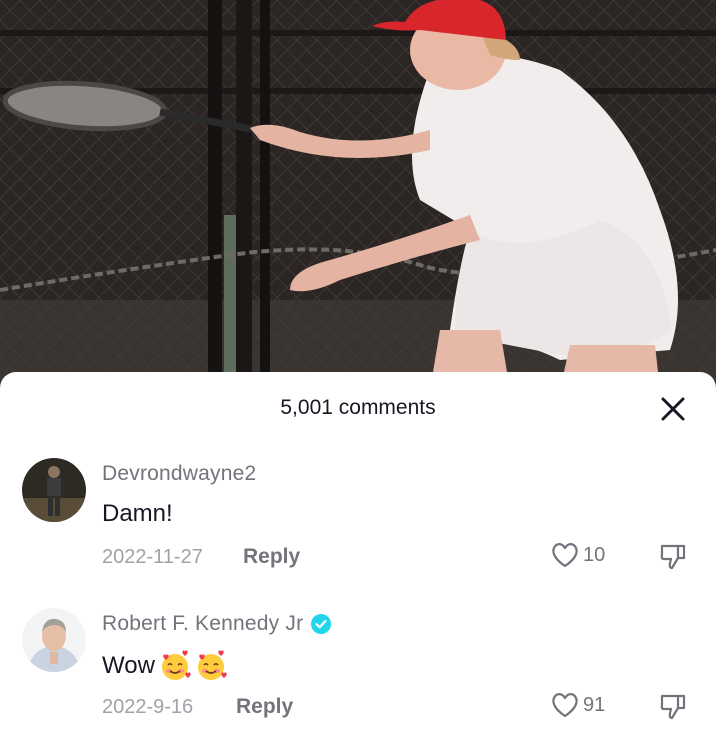  I want to click on like-count: 10, so click(594, 554).